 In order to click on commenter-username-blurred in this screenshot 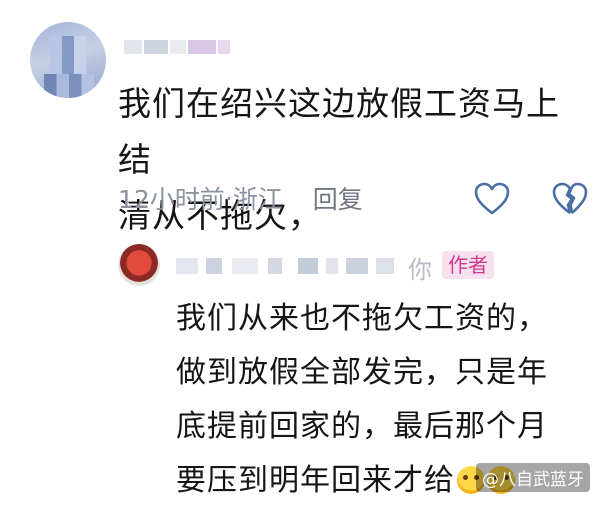, I will do `click(179, 47)`.